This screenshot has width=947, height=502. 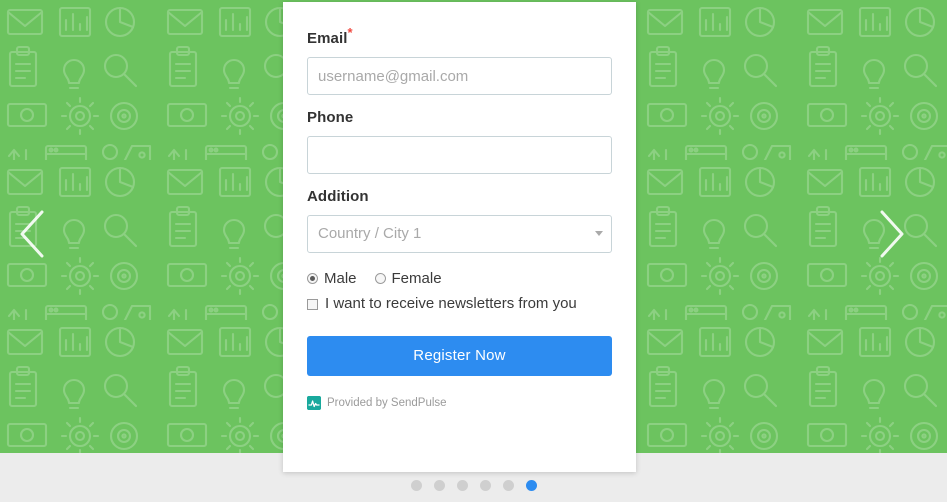 I want to click on required-asterisk: *, so click(x=350, y=32).